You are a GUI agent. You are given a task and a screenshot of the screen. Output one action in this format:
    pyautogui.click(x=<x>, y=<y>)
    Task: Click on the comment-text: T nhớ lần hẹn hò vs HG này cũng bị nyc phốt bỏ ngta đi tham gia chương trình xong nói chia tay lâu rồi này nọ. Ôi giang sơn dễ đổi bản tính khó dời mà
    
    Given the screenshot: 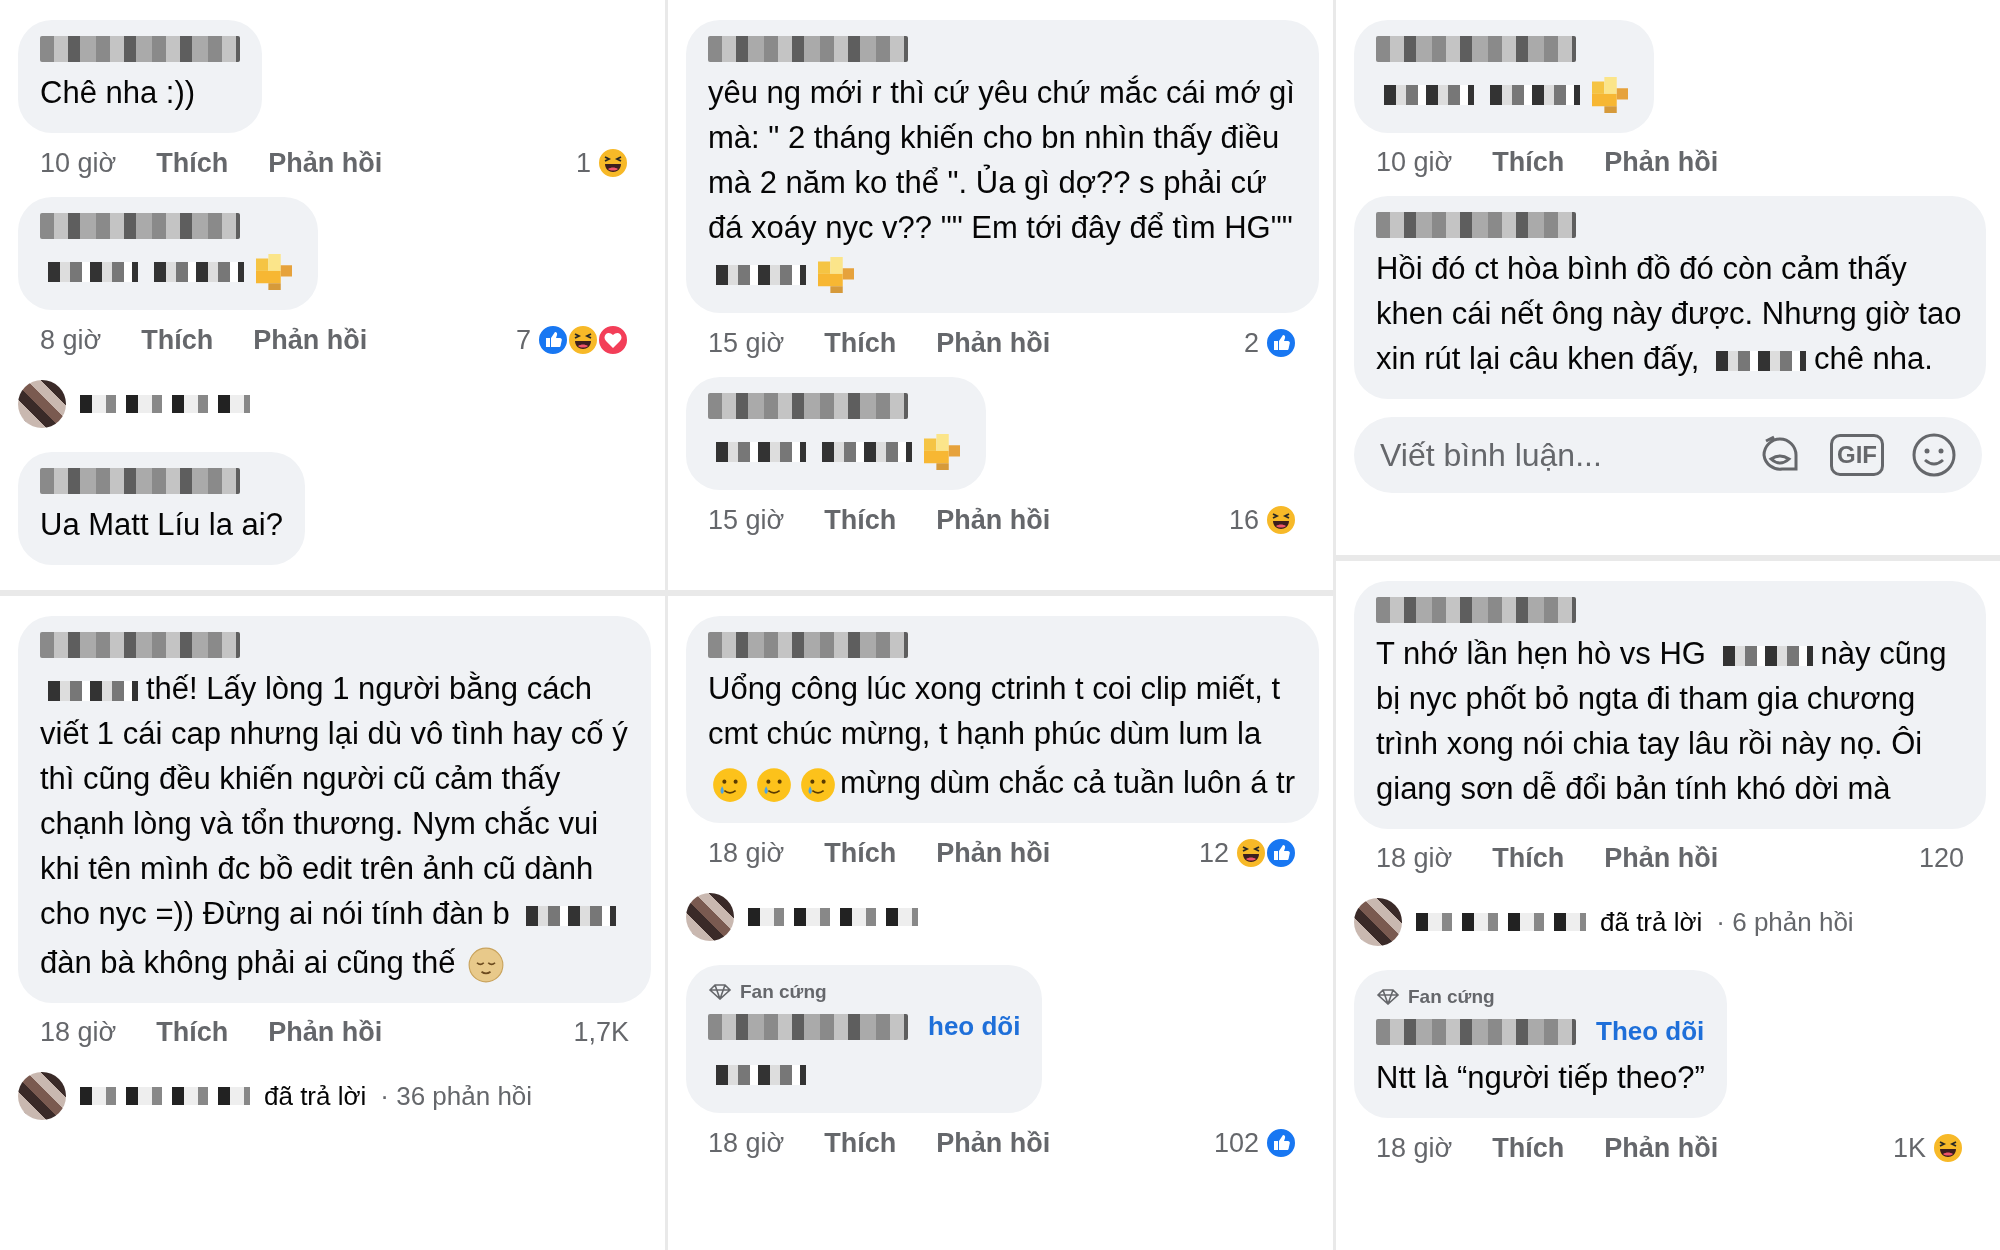 What is the action you would take?
    pyautogui.click(x=1662, y=721)
    